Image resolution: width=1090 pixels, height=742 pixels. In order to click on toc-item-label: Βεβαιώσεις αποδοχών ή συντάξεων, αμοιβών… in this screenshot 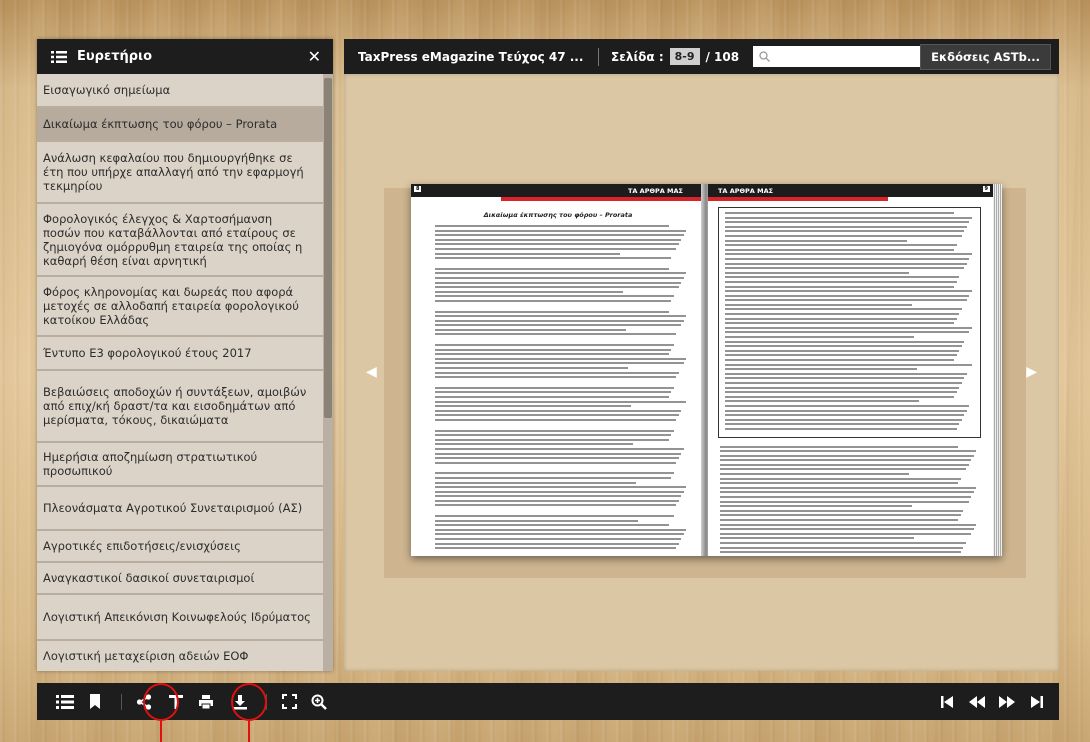, I will do `click(175, 406)`.